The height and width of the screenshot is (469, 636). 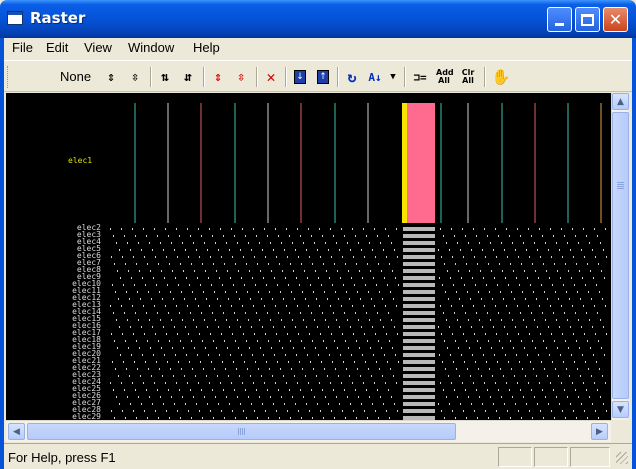 I want to click on selection-label: None, so click(x=75, y=76).